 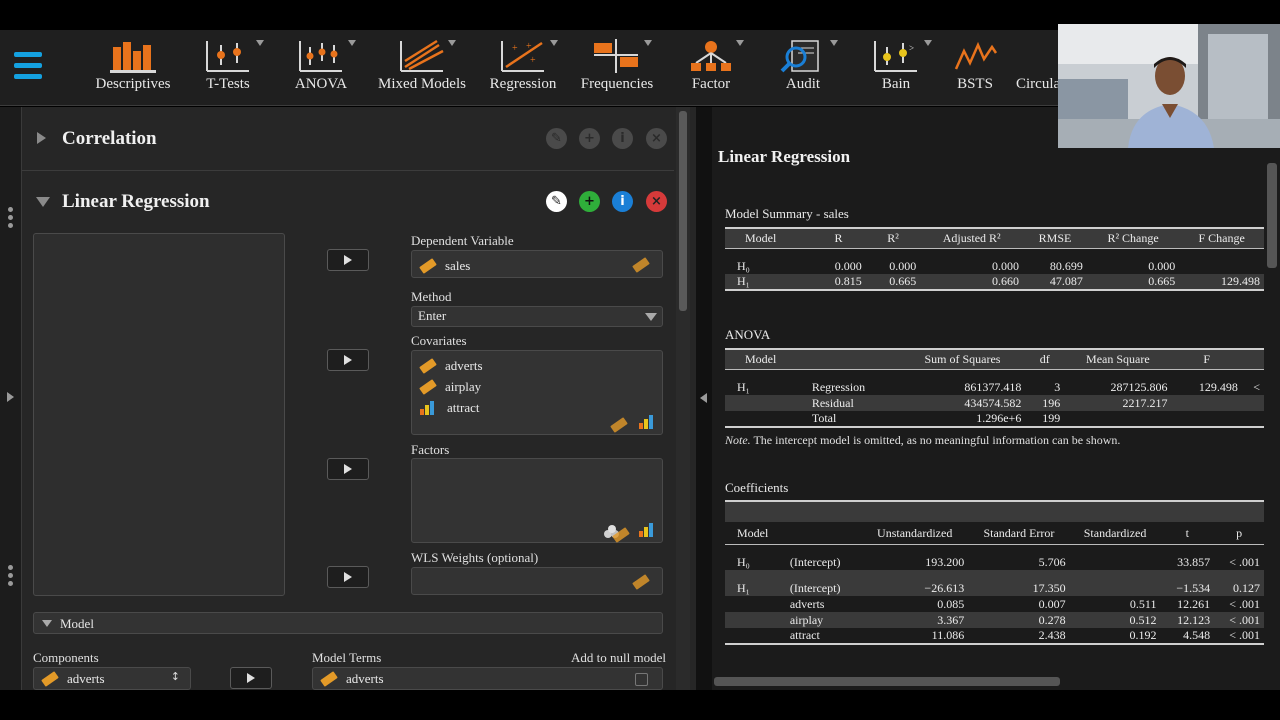 I want to click on dependent-variable-label: Dependent Variable, so click(x=462, y=240).